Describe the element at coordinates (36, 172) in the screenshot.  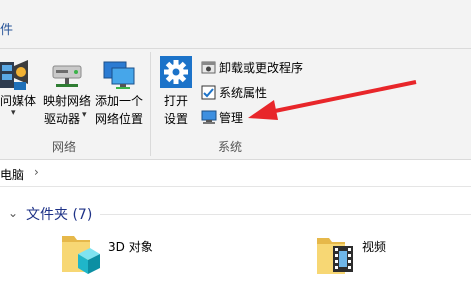
I see `breadcrumb-chevron-icon: ›` at that location.